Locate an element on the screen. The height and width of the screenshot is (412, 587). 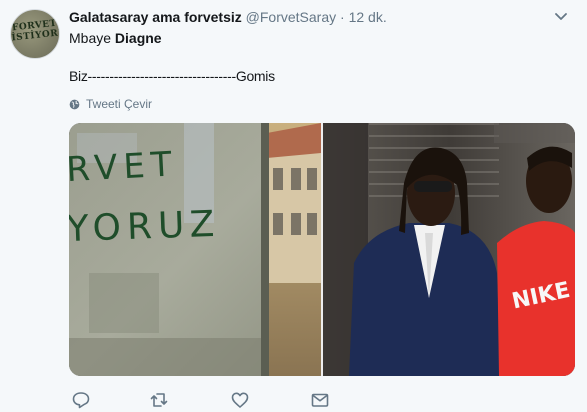
translate-label: Tweeti Çevir is located at coordinates (119, 104).